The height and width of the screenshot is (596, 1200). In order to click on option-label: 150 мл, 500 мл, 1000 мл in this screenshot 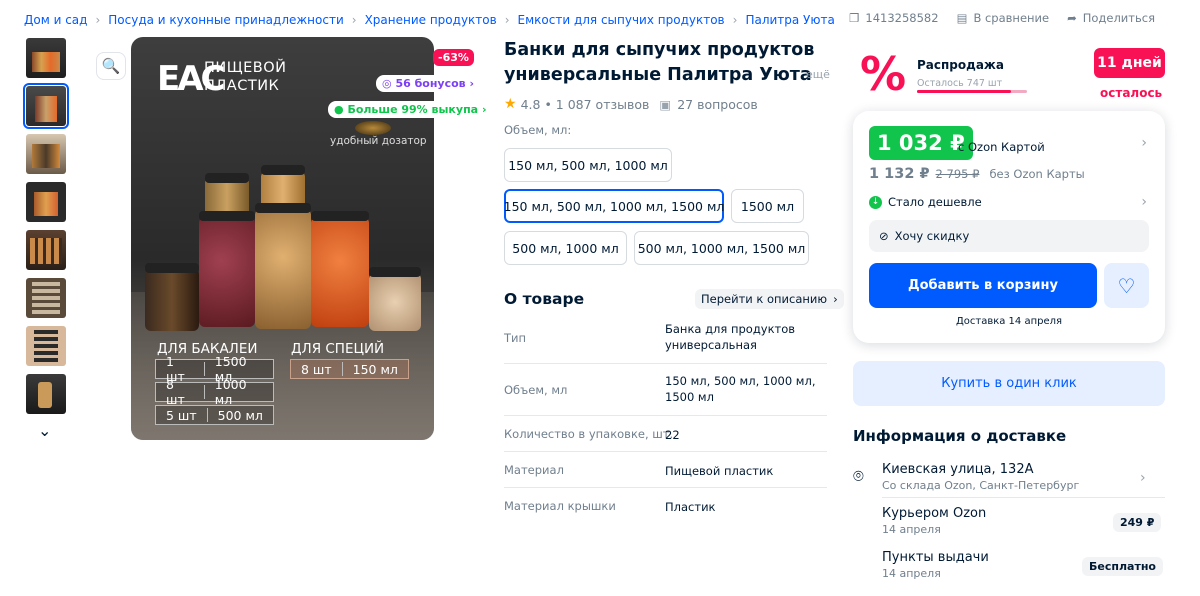, I will do `click(588, 165)`.